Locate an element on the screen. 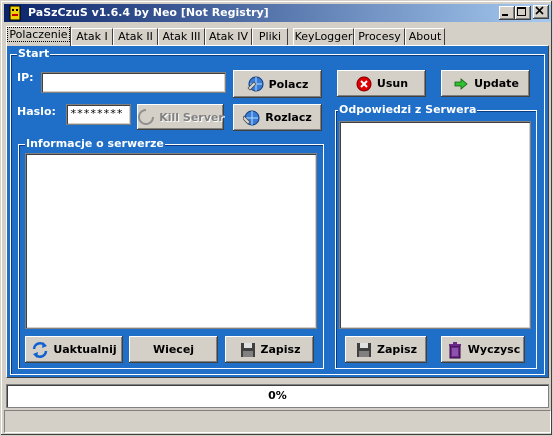  status-bar is located at coordinates (277, 421).